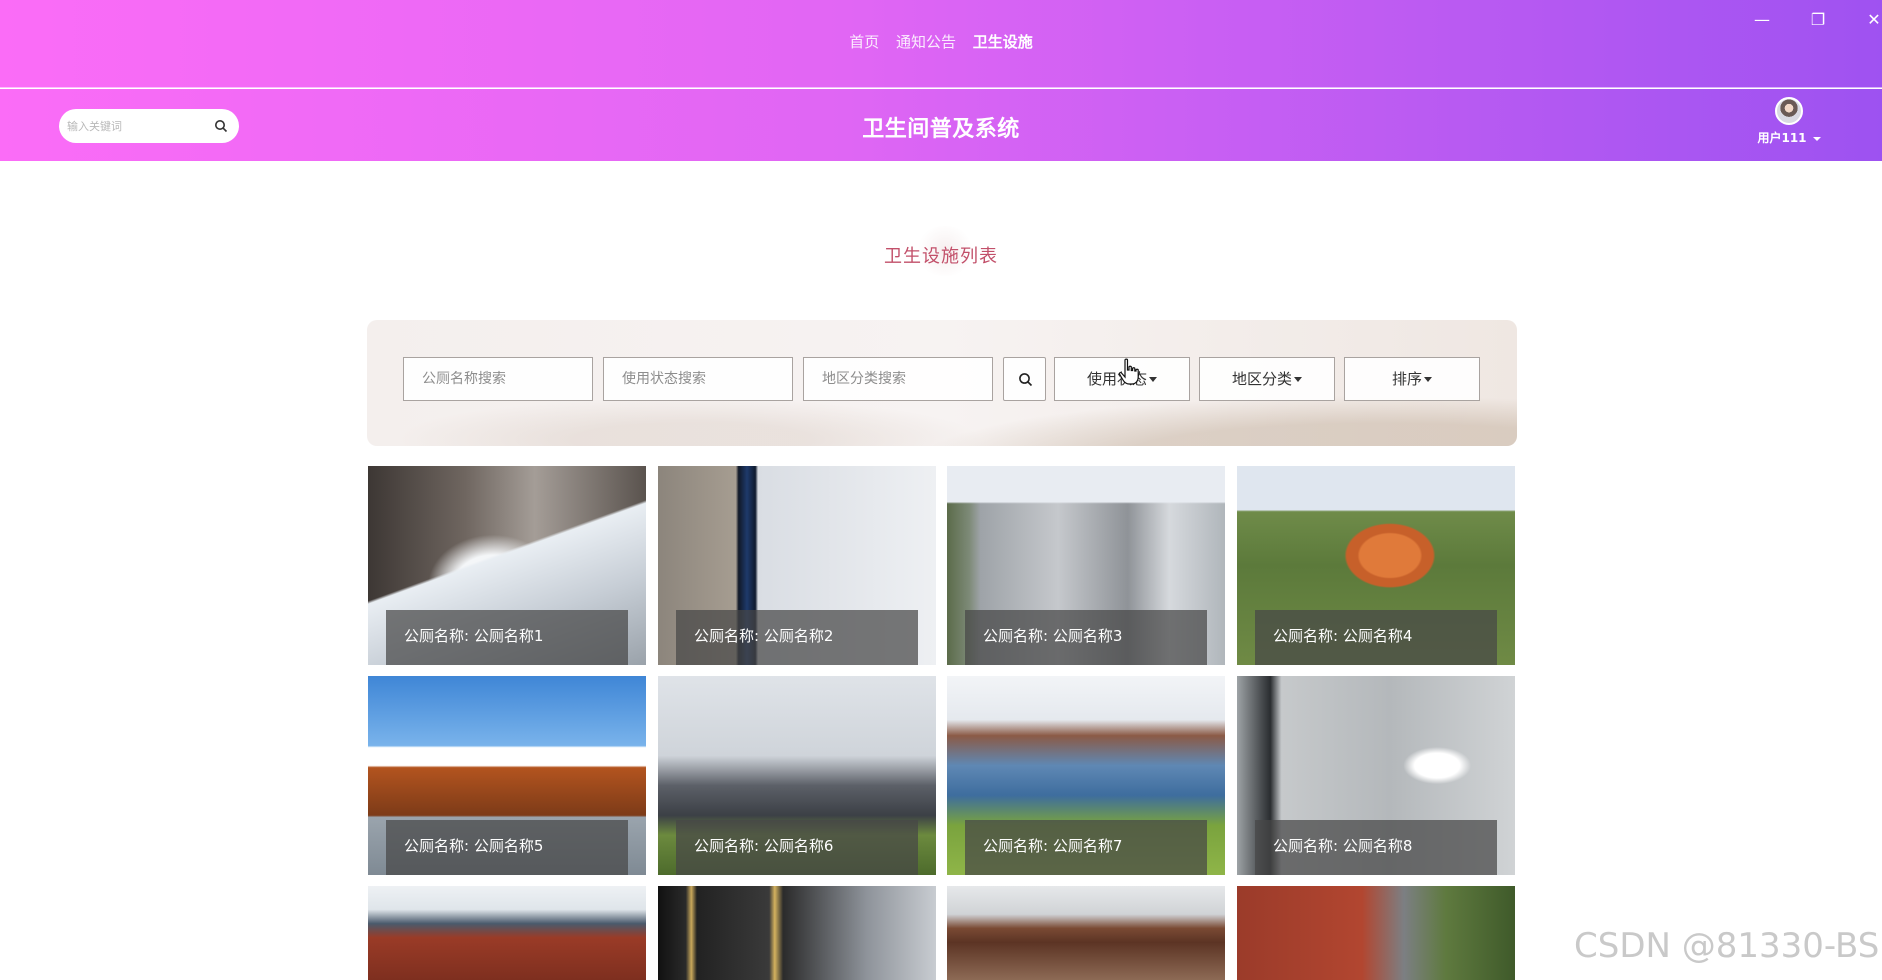 The height and width of the screenshot is (980, 1882). I want to click on name-search-input, so click(498, 379).